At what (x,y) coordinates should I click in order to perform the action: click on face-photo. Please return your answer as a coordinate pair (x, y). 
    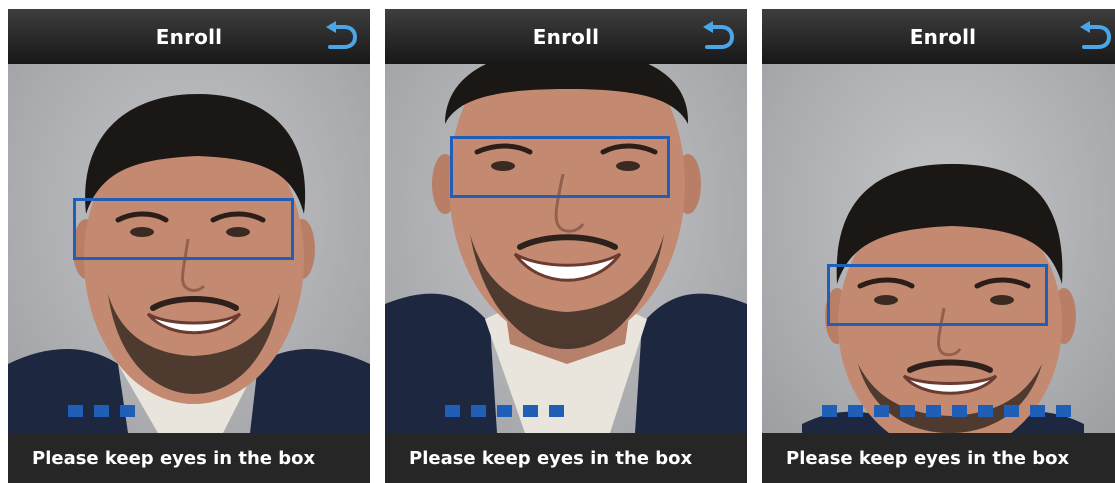
    Looking at the image, I should click on (943, 298).